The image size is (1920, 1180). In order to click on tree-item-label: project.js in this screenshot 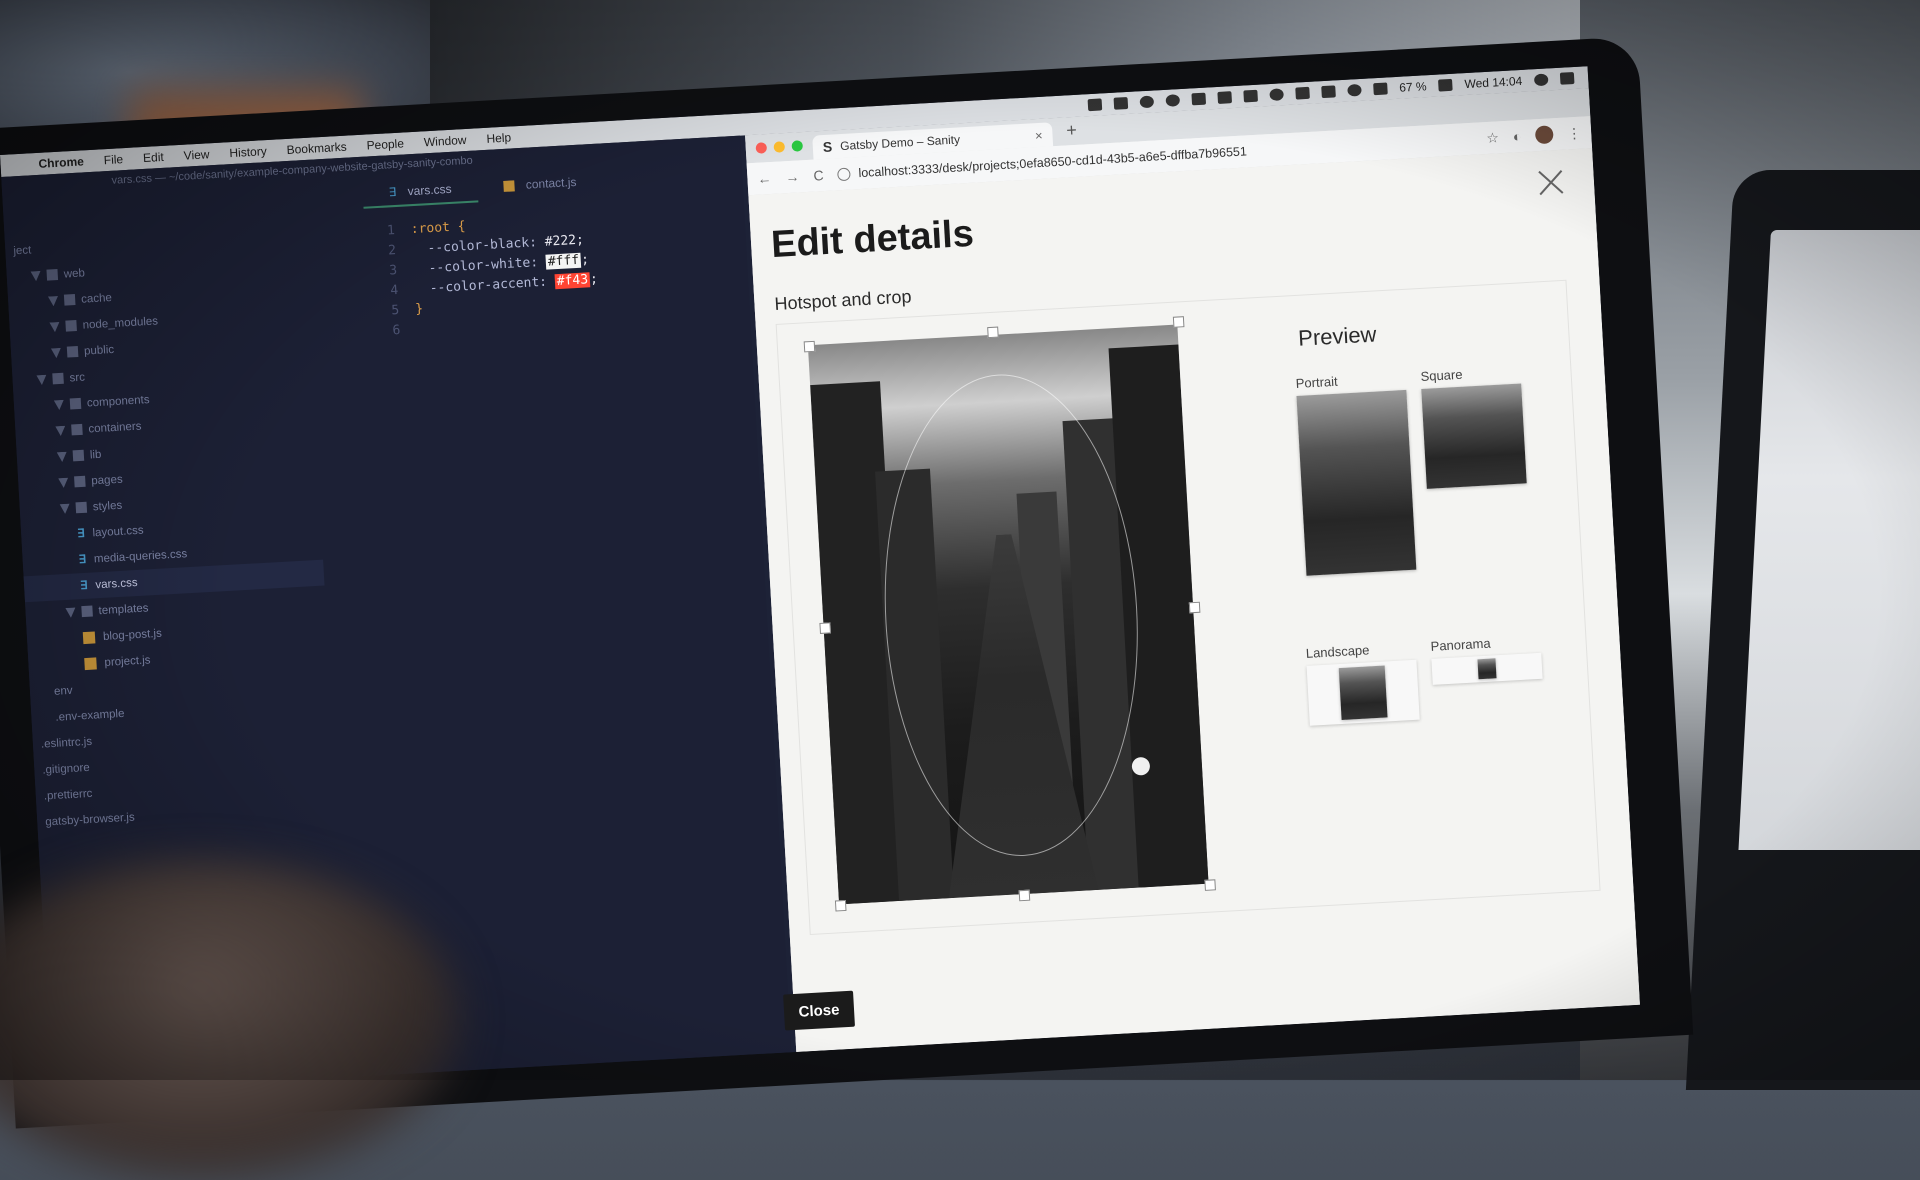, I will do `click(127, 661)`.